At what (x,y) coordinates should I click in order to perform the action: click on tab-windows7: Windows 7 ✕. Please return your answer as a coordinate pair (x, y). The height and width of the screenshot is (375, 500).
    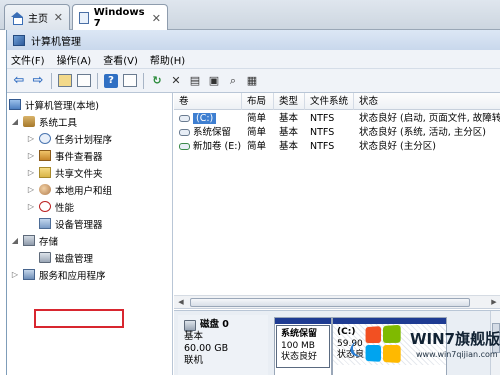
    Looking at the image, I should click on (120, 17).